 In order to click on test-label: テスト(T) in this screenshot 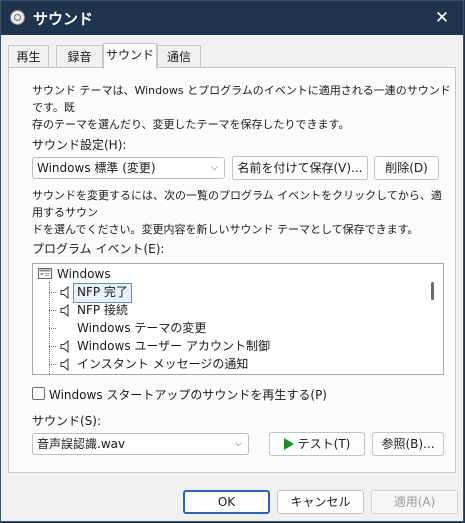, I will do `click(324, 444)`.